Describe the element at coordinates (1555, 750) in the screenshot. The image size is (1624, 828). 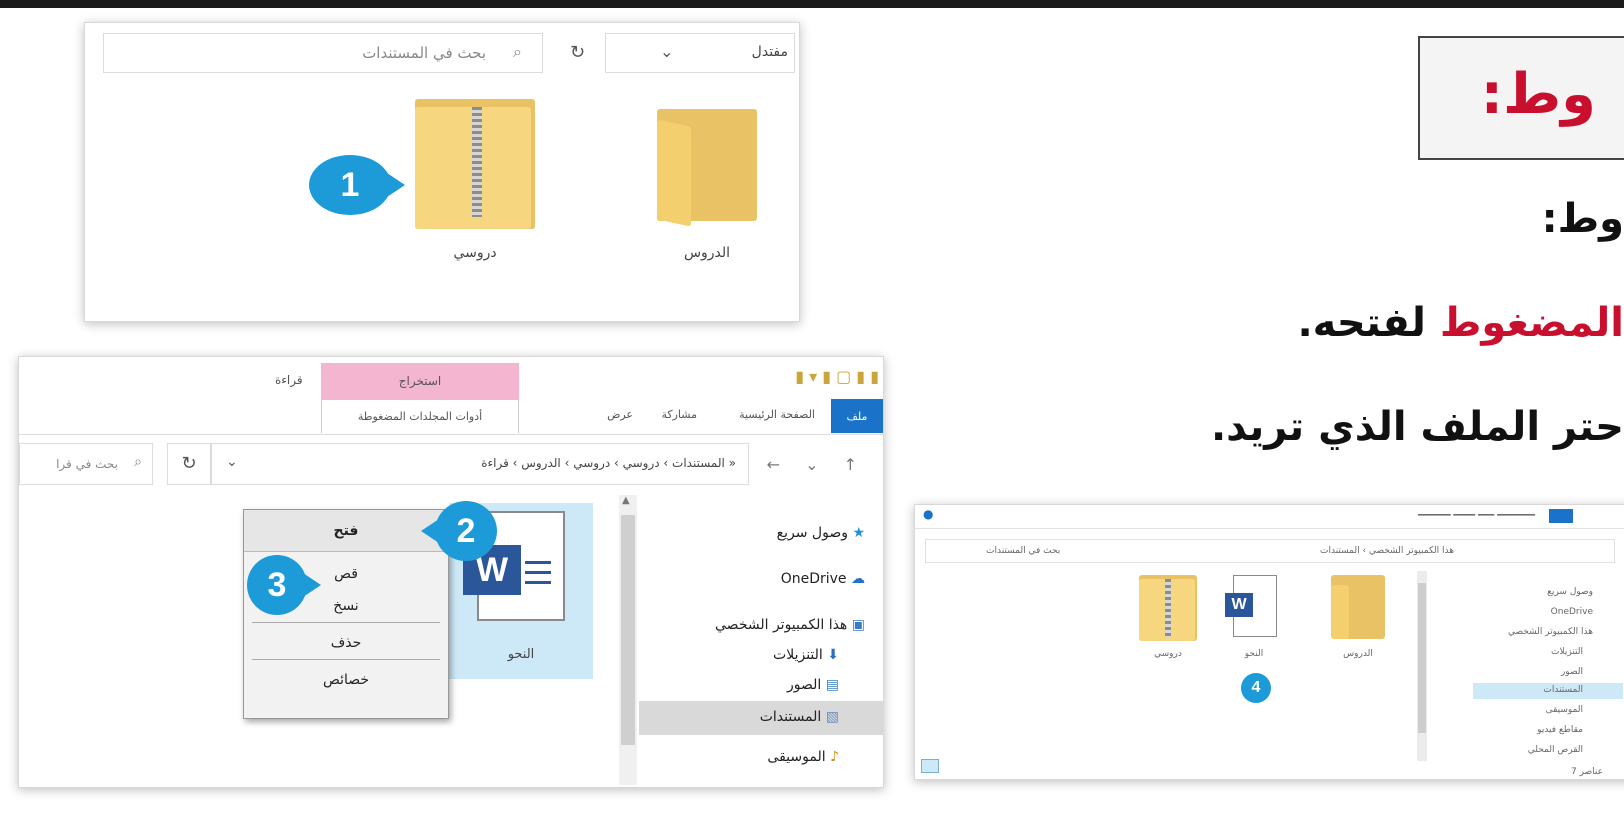
I see `nav-item-local-disk: القرص المحلي` at that location.